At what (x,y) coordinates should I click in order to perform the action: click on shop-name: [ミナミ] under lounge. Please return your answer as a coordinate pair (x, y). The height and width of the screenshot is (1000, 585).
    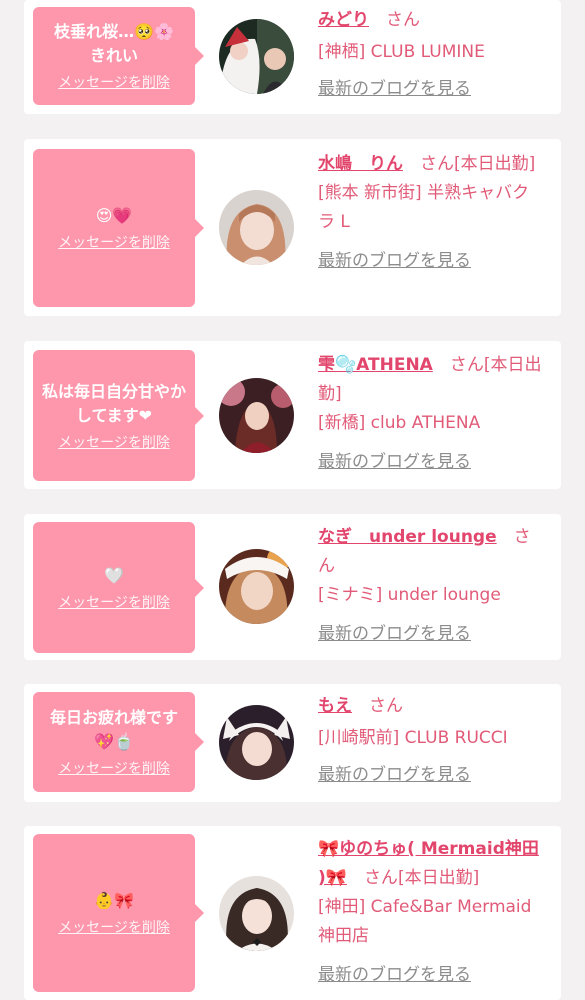
    Looking at the image, I should click on (409, 595).